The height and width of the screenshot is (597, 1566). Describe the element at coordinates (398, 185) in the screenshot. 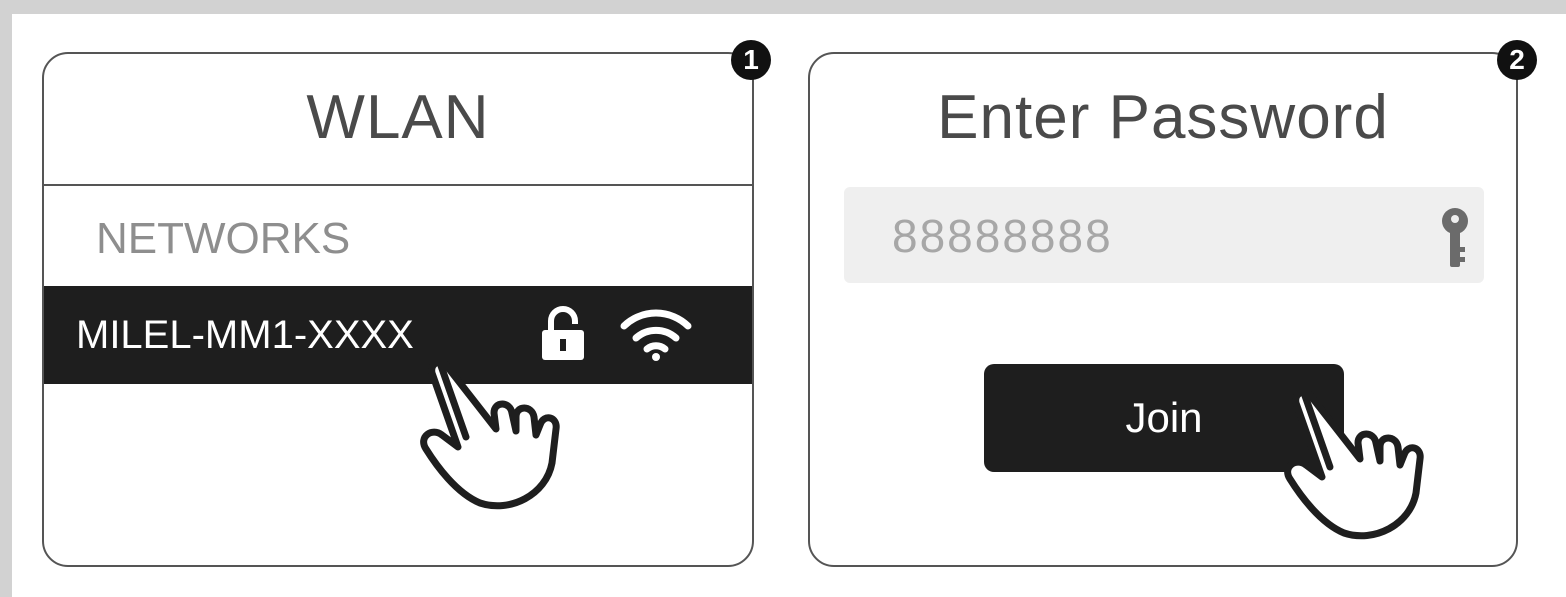

I see `title-divider` at that location.